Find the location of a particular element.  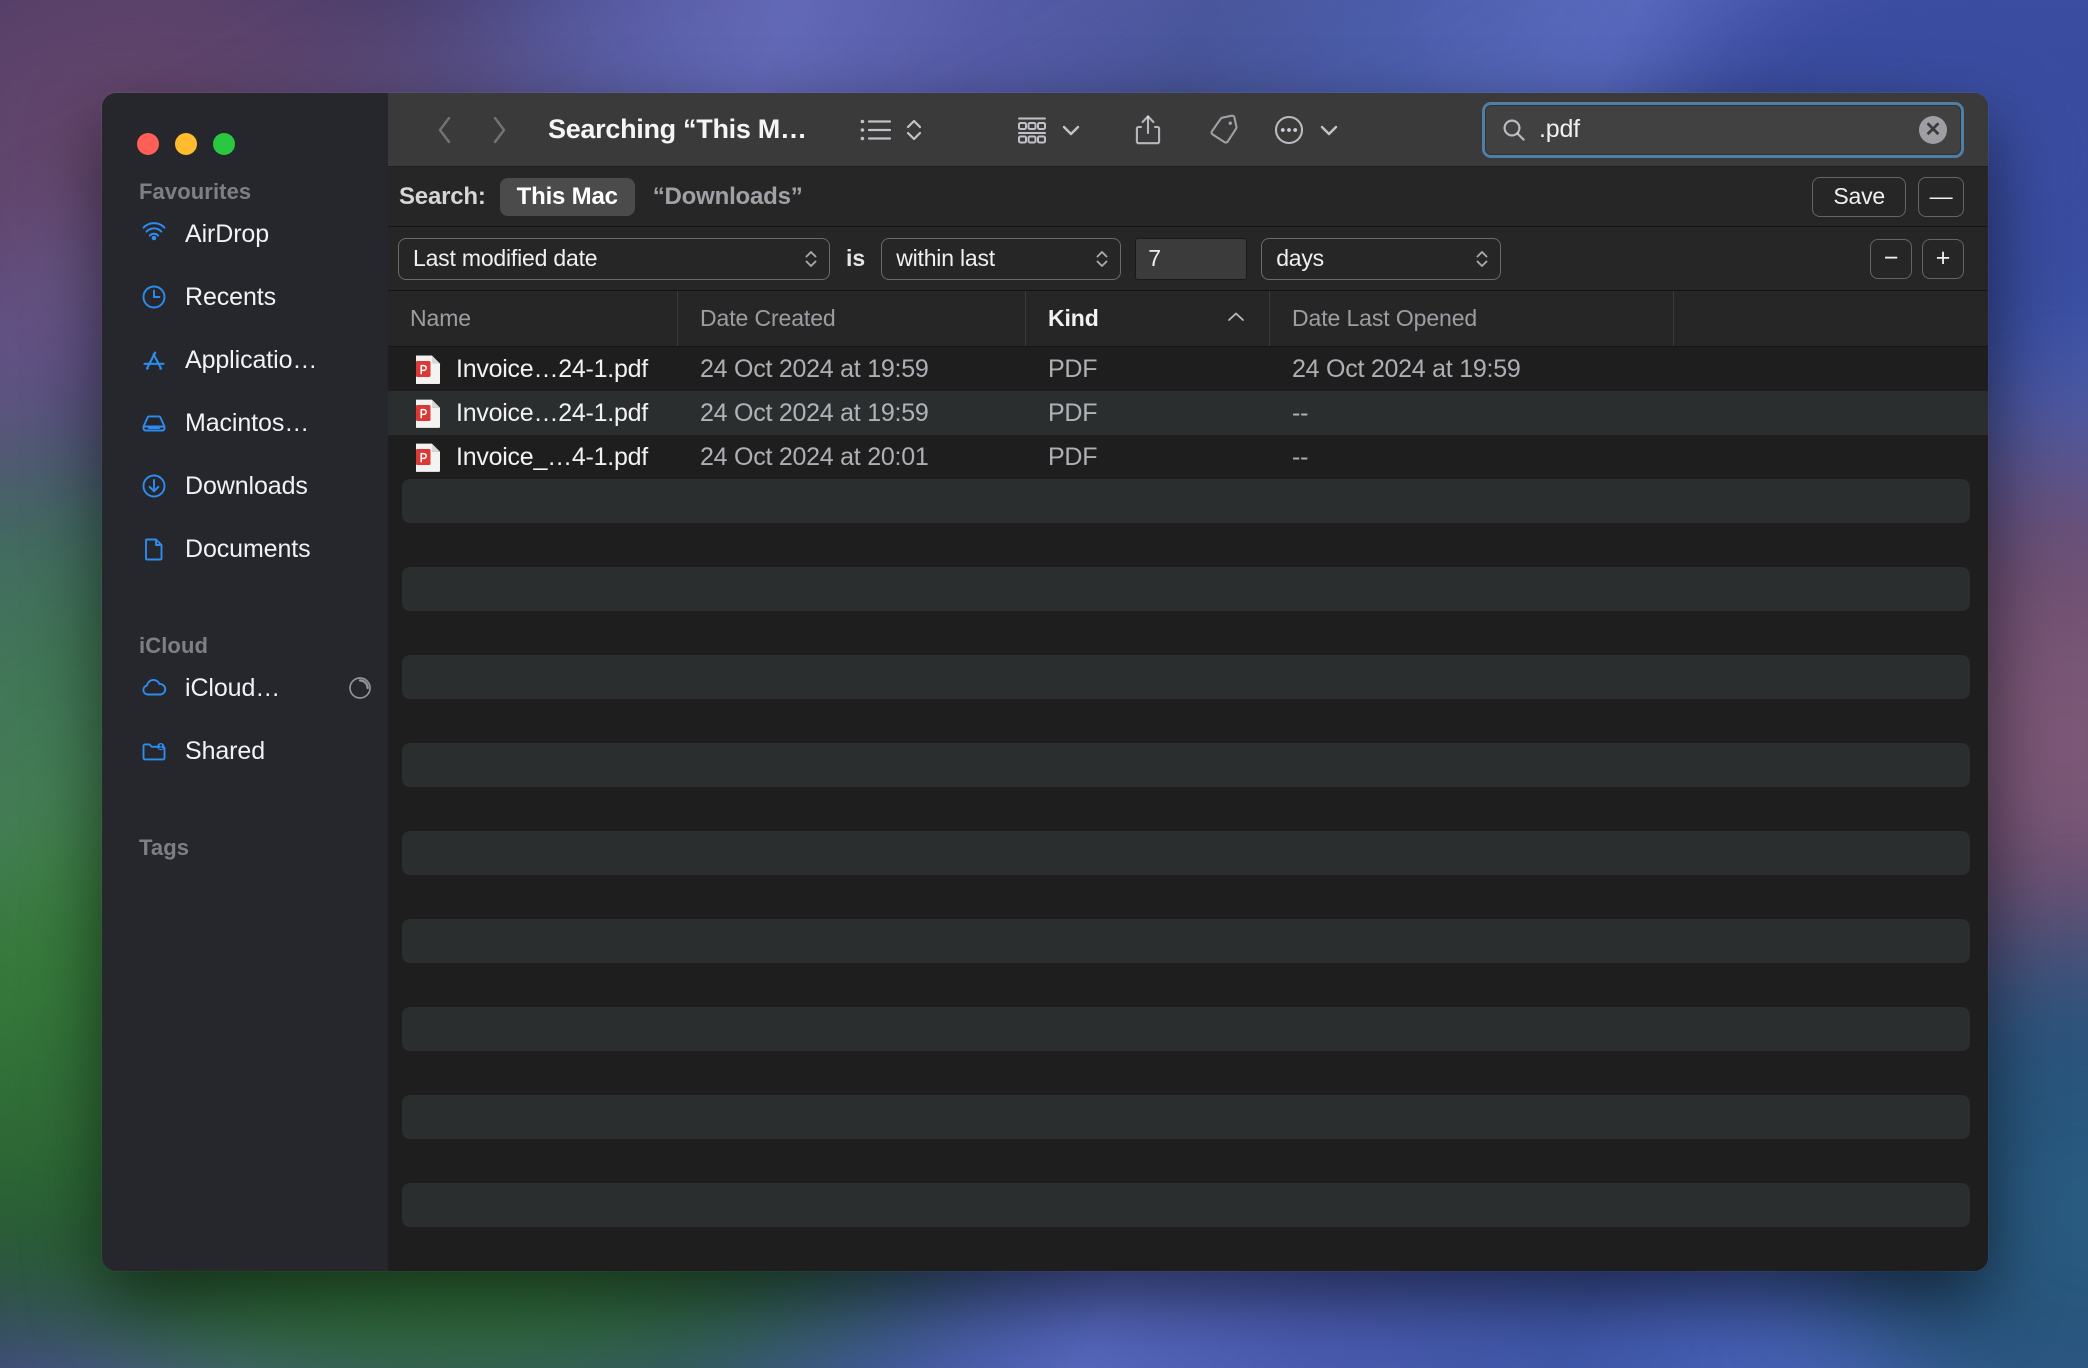

sidebar-item-documents: Documents is located at coordinates (245, 549).